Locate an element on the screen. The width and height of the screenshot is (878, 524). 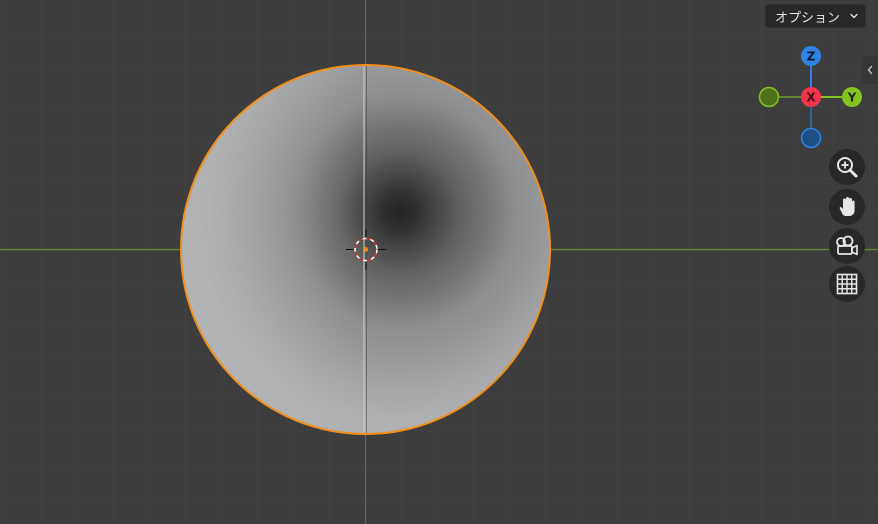
object-origin is located at coordinates (365, 249).